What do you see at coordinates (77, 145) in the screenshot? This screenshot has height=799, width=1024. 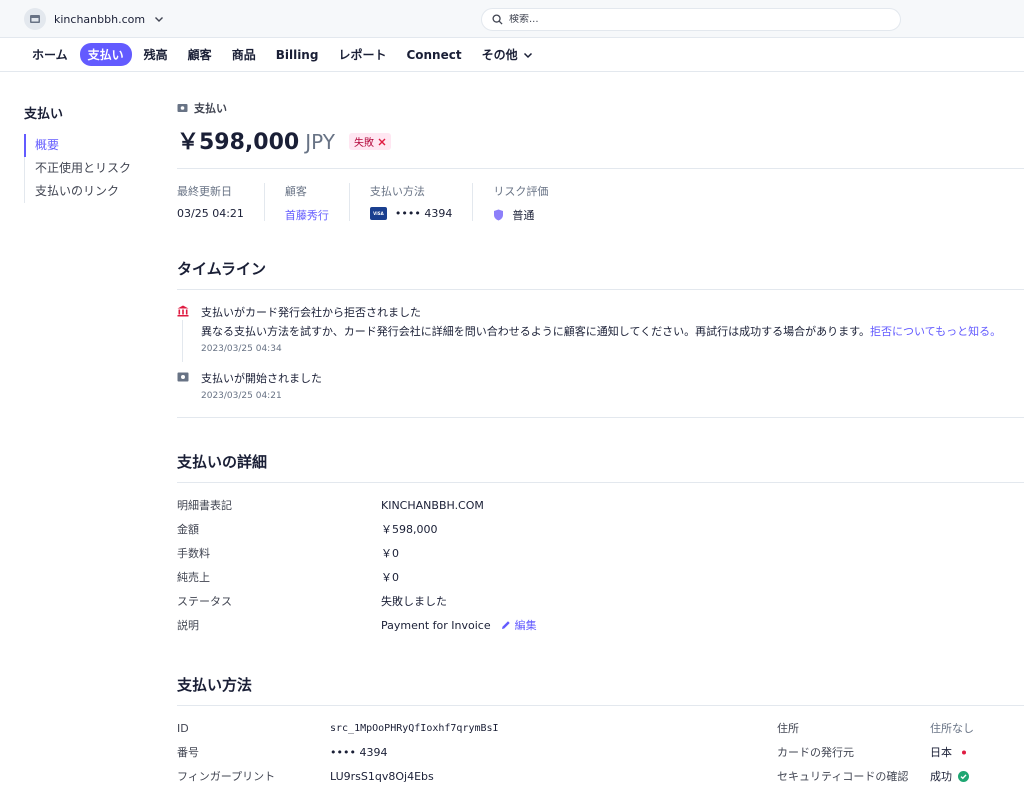 I see `sidebar-item-overview: 概要` at bounding box center [77, 145].